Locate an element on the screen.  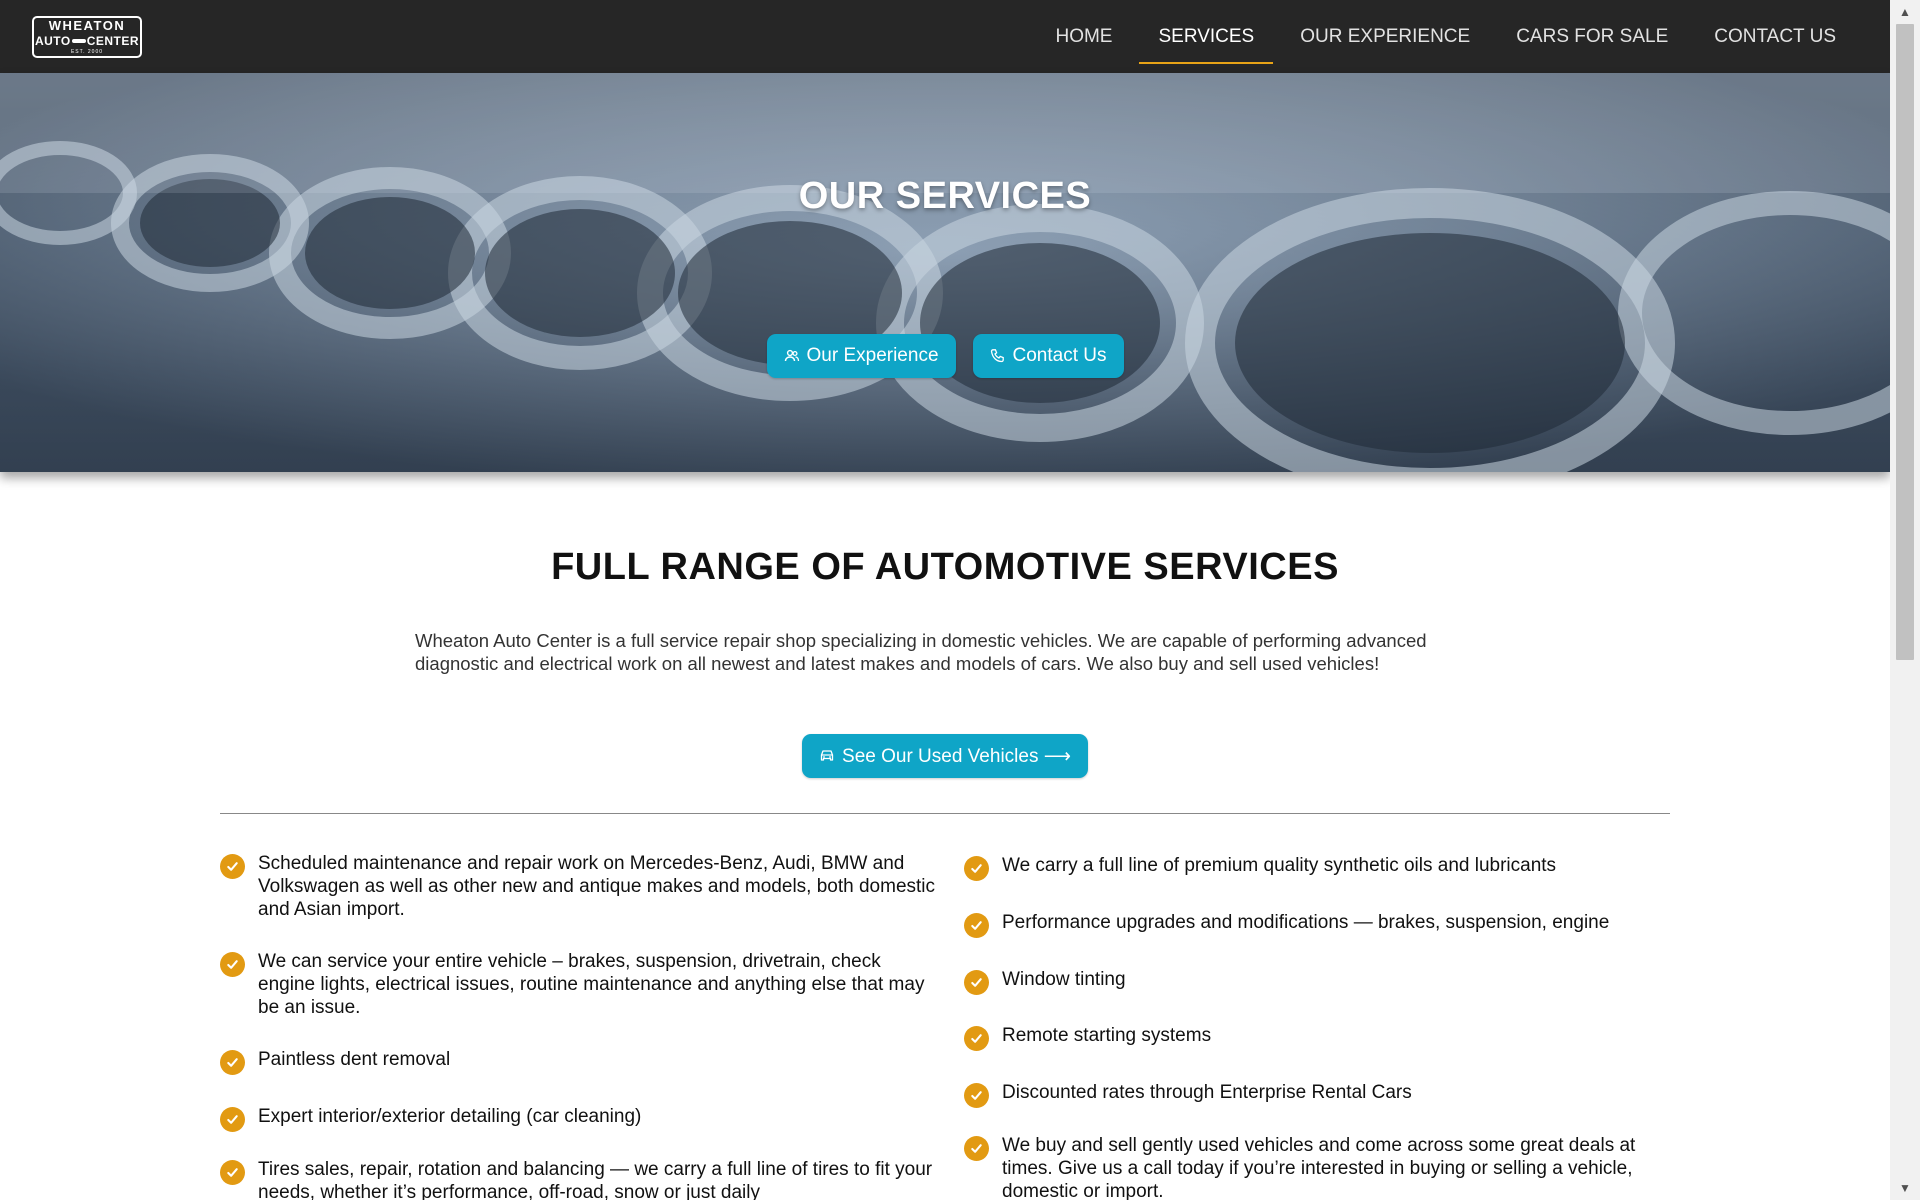
scroll-down-arrow-icon: ▼ is located at coordinates (1905, 1188).